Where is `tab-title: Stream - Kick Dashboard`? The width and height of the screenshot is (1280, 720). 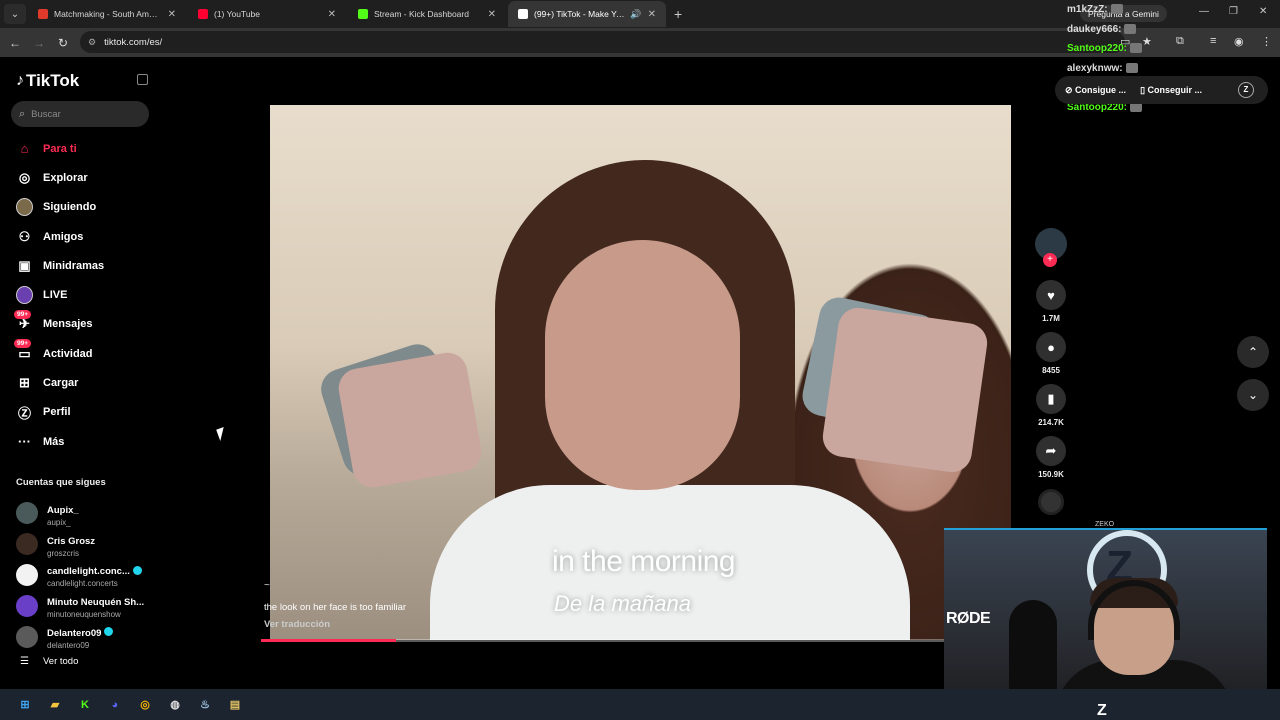 tab-title: Stream - Kick Dashboard is located at coordinates (421, 14).